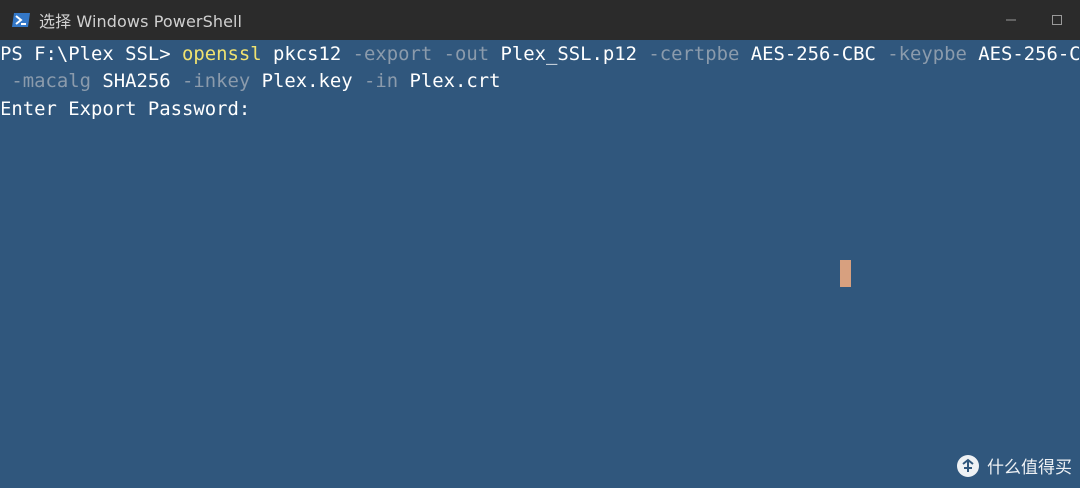 This screenshot has width=1080, height=488. I want to click on argument: Plex.crt, so click(449, 81).